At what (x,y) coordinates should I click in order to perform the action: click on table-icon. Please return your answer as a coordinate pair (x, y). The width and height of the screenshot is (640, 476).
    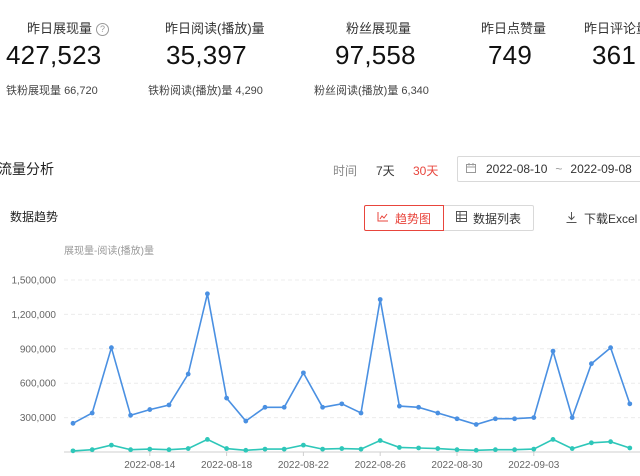
    Looking at the image, I should click on (461, 218).